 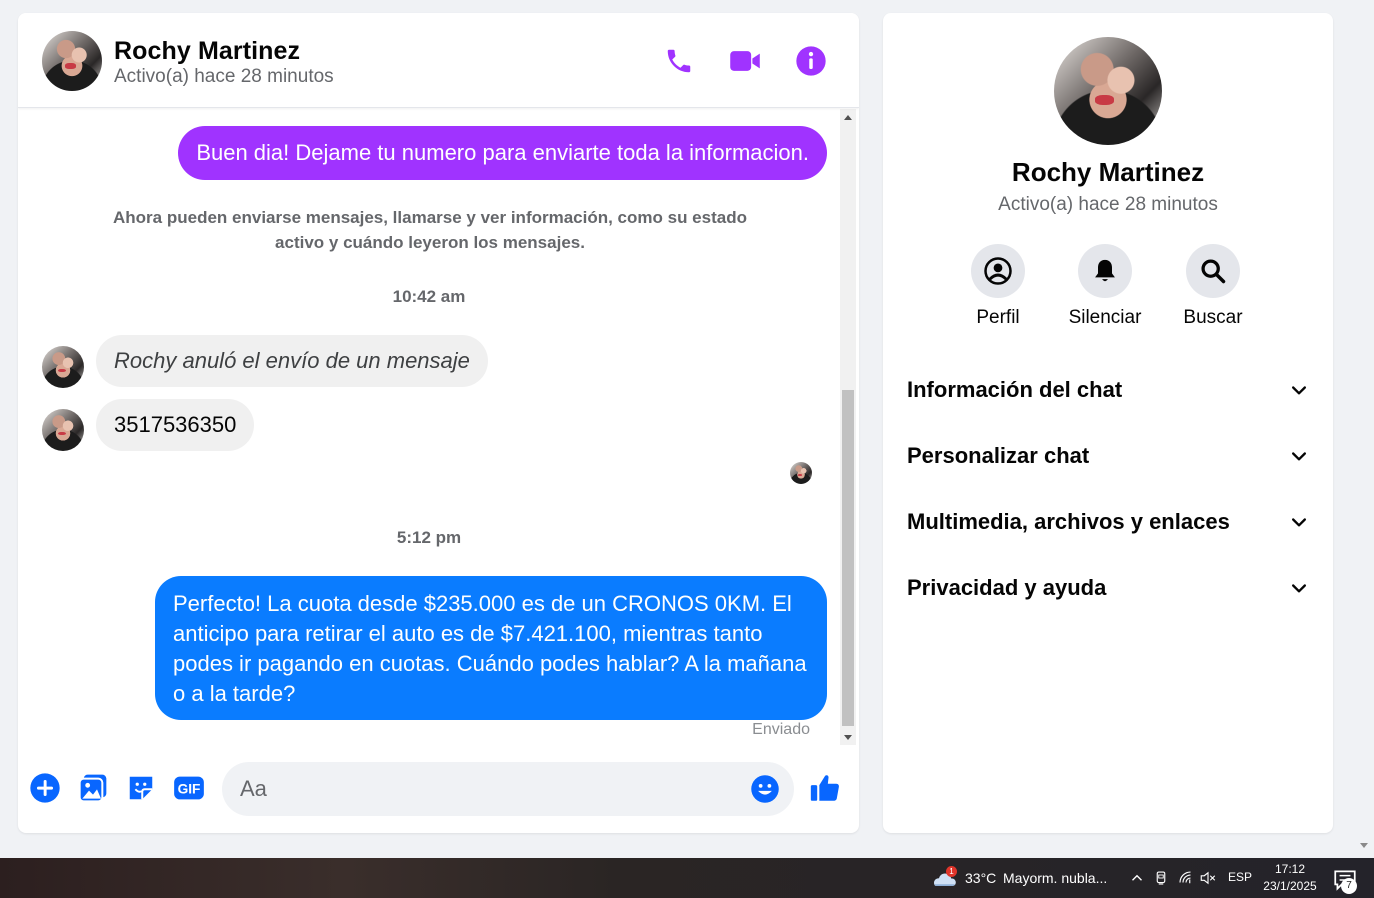 I want to click on gif-icon: GIF, so click(x=189, y=788).